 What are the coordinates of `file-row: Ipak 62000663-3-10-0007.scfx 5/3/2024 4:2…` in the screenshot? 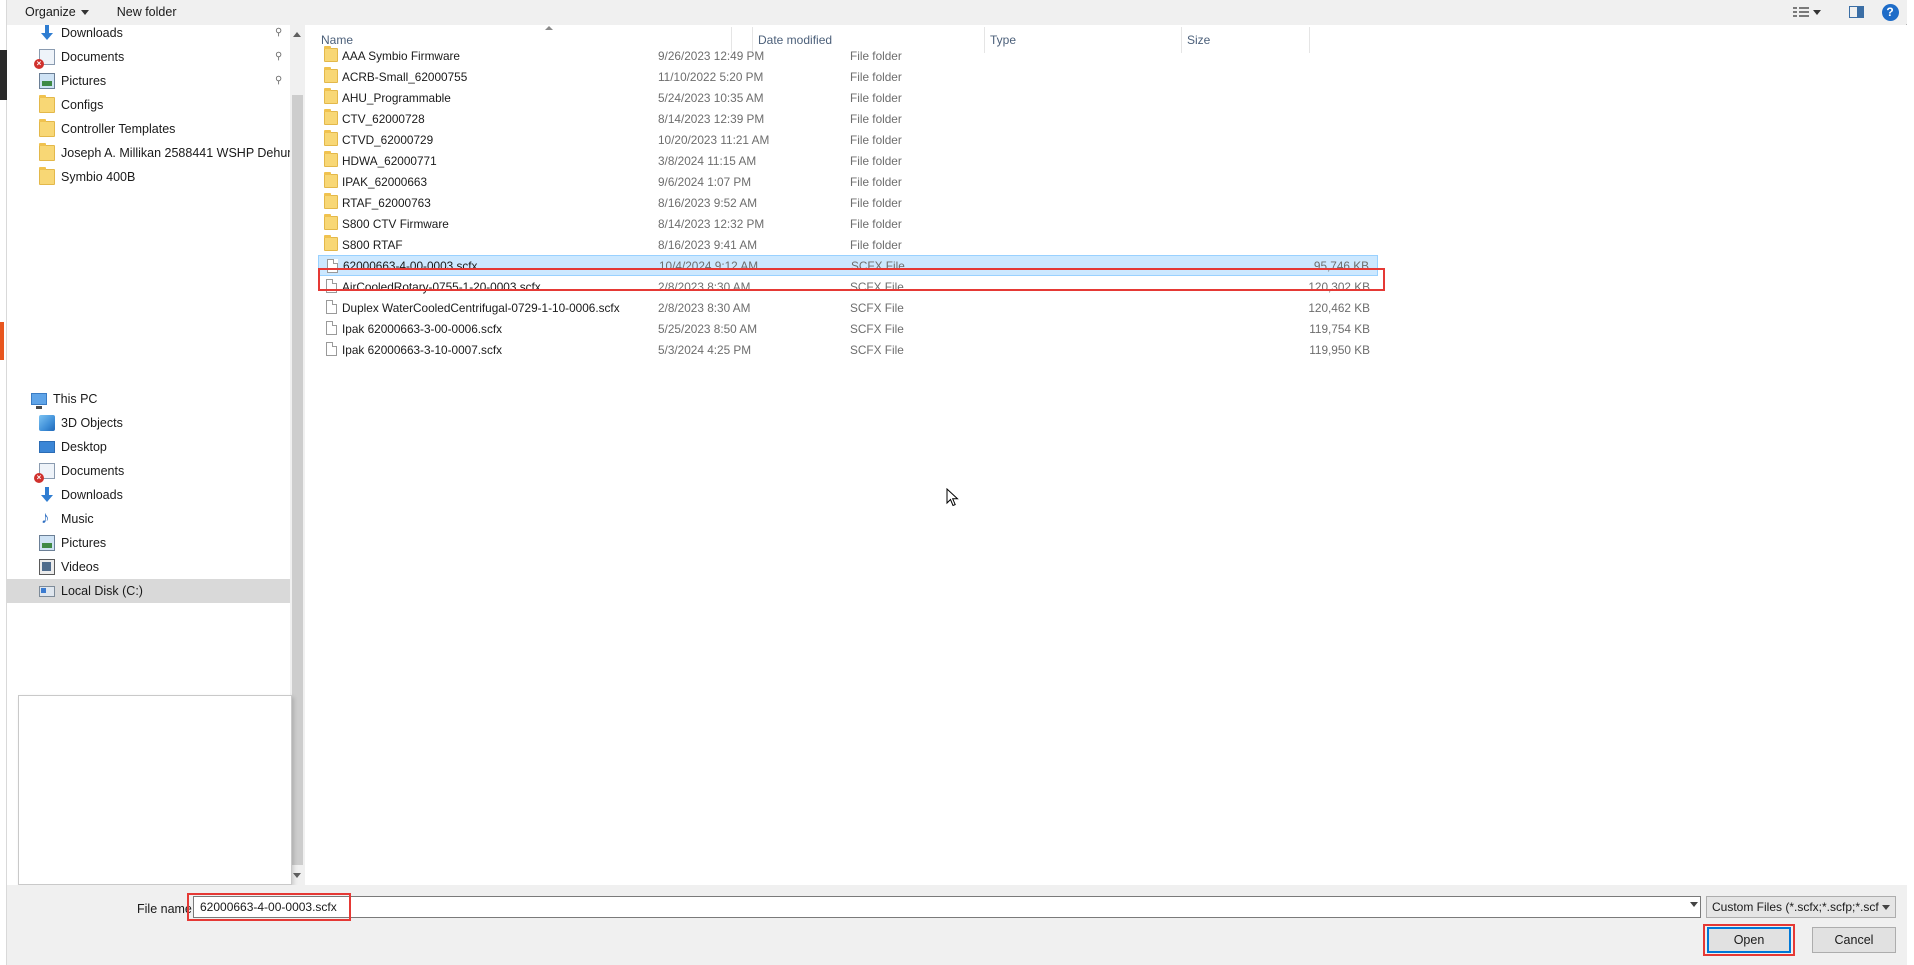 It's located at (848, 349).